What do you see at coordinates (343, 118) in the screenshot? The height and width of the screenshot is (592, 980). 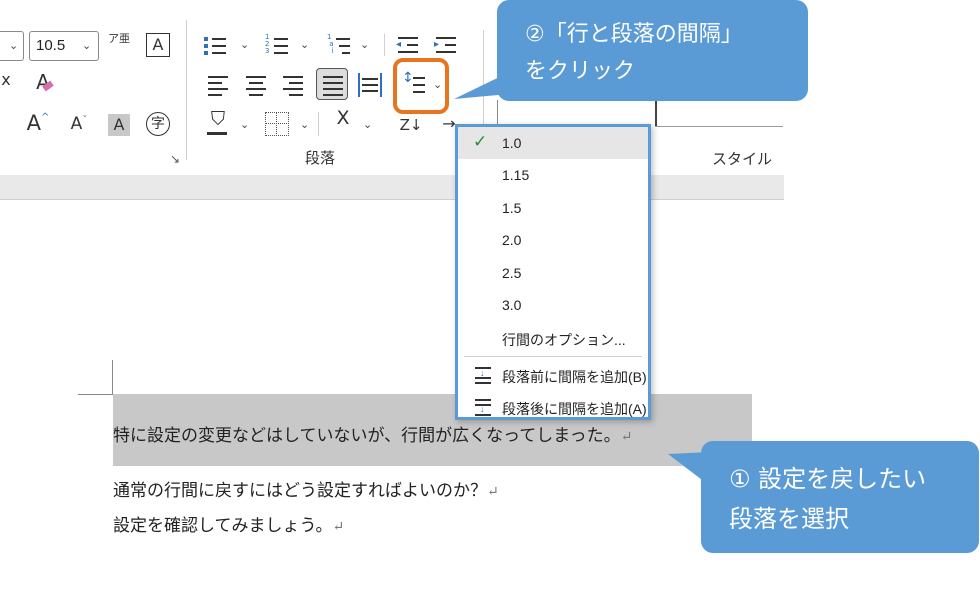 I see `asian-layout-icon: Ⅹ` at bounding box center [343, 118].